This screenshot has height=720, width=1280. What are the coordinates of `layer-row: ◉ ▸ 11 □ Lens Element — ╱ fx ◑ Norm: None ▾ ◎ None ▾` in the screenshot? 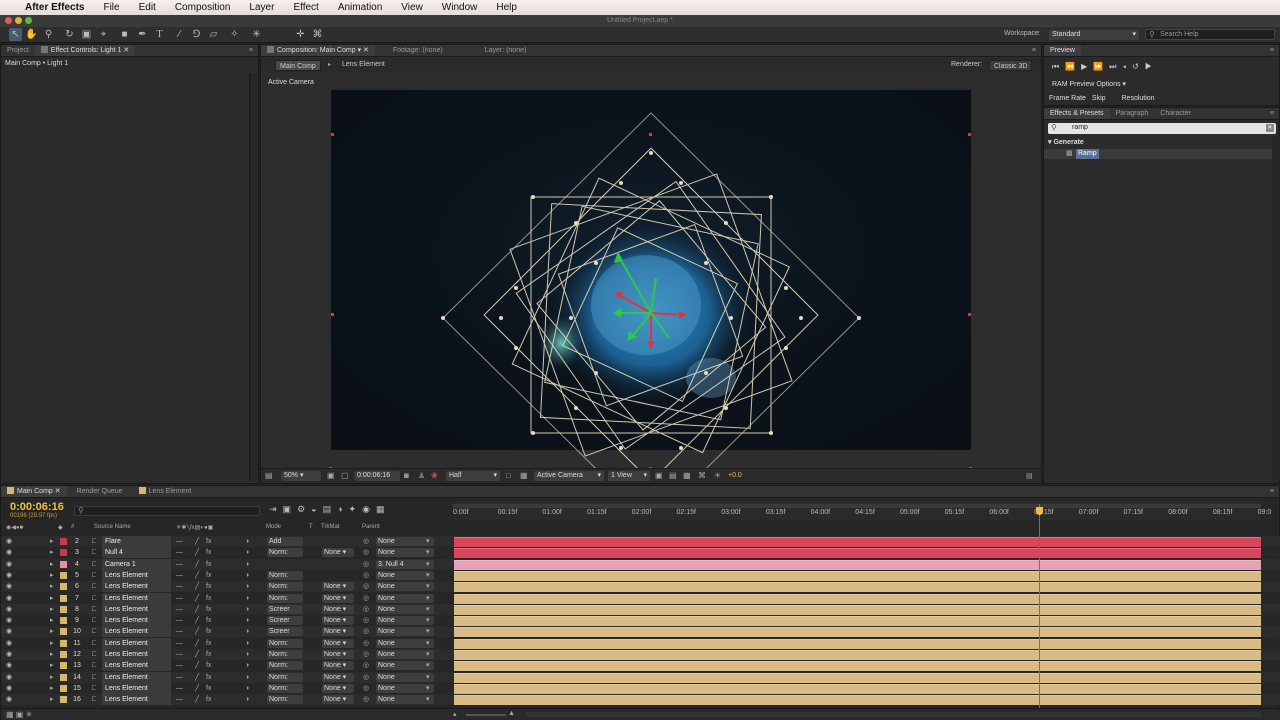 It's located at (640, 643).